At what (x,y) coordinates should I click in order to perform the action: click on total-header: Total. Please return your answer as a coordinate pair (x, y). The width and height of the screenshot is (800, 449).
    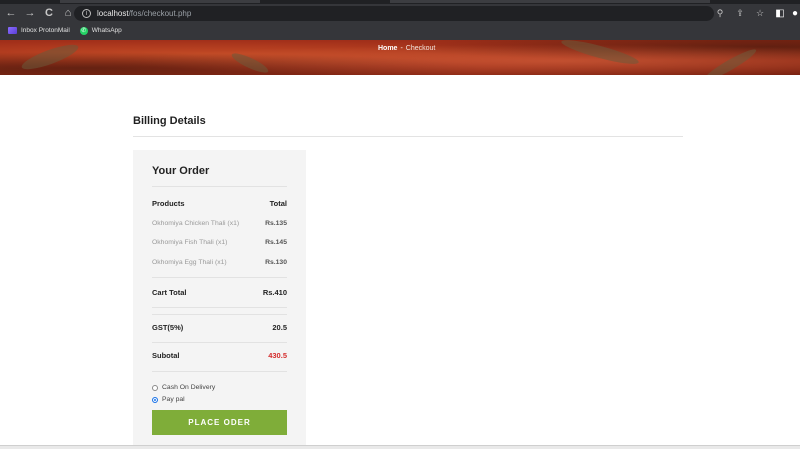
    Looking at the image, I should click on (278, 203).